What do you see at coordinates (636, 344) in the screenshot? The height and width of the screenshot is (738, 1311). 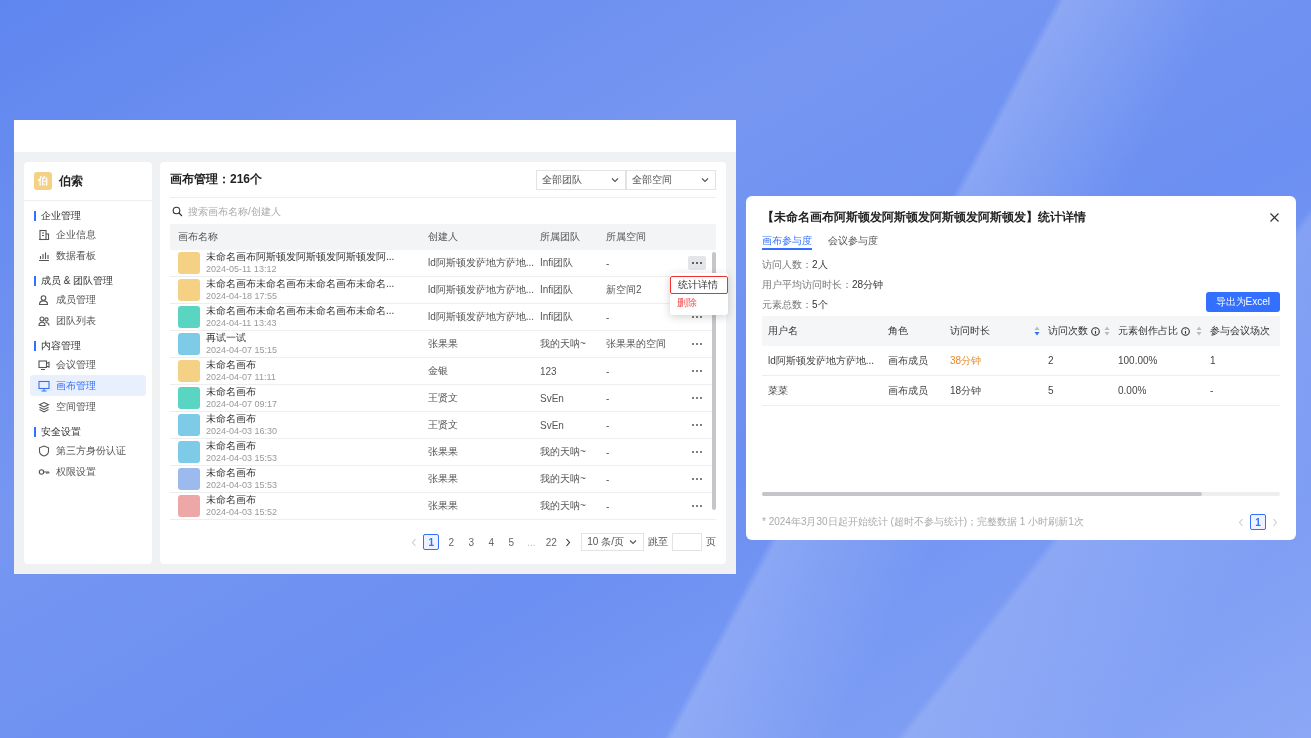 I see `space-cell: 张果果的空间` at bounding box center [636, 344].